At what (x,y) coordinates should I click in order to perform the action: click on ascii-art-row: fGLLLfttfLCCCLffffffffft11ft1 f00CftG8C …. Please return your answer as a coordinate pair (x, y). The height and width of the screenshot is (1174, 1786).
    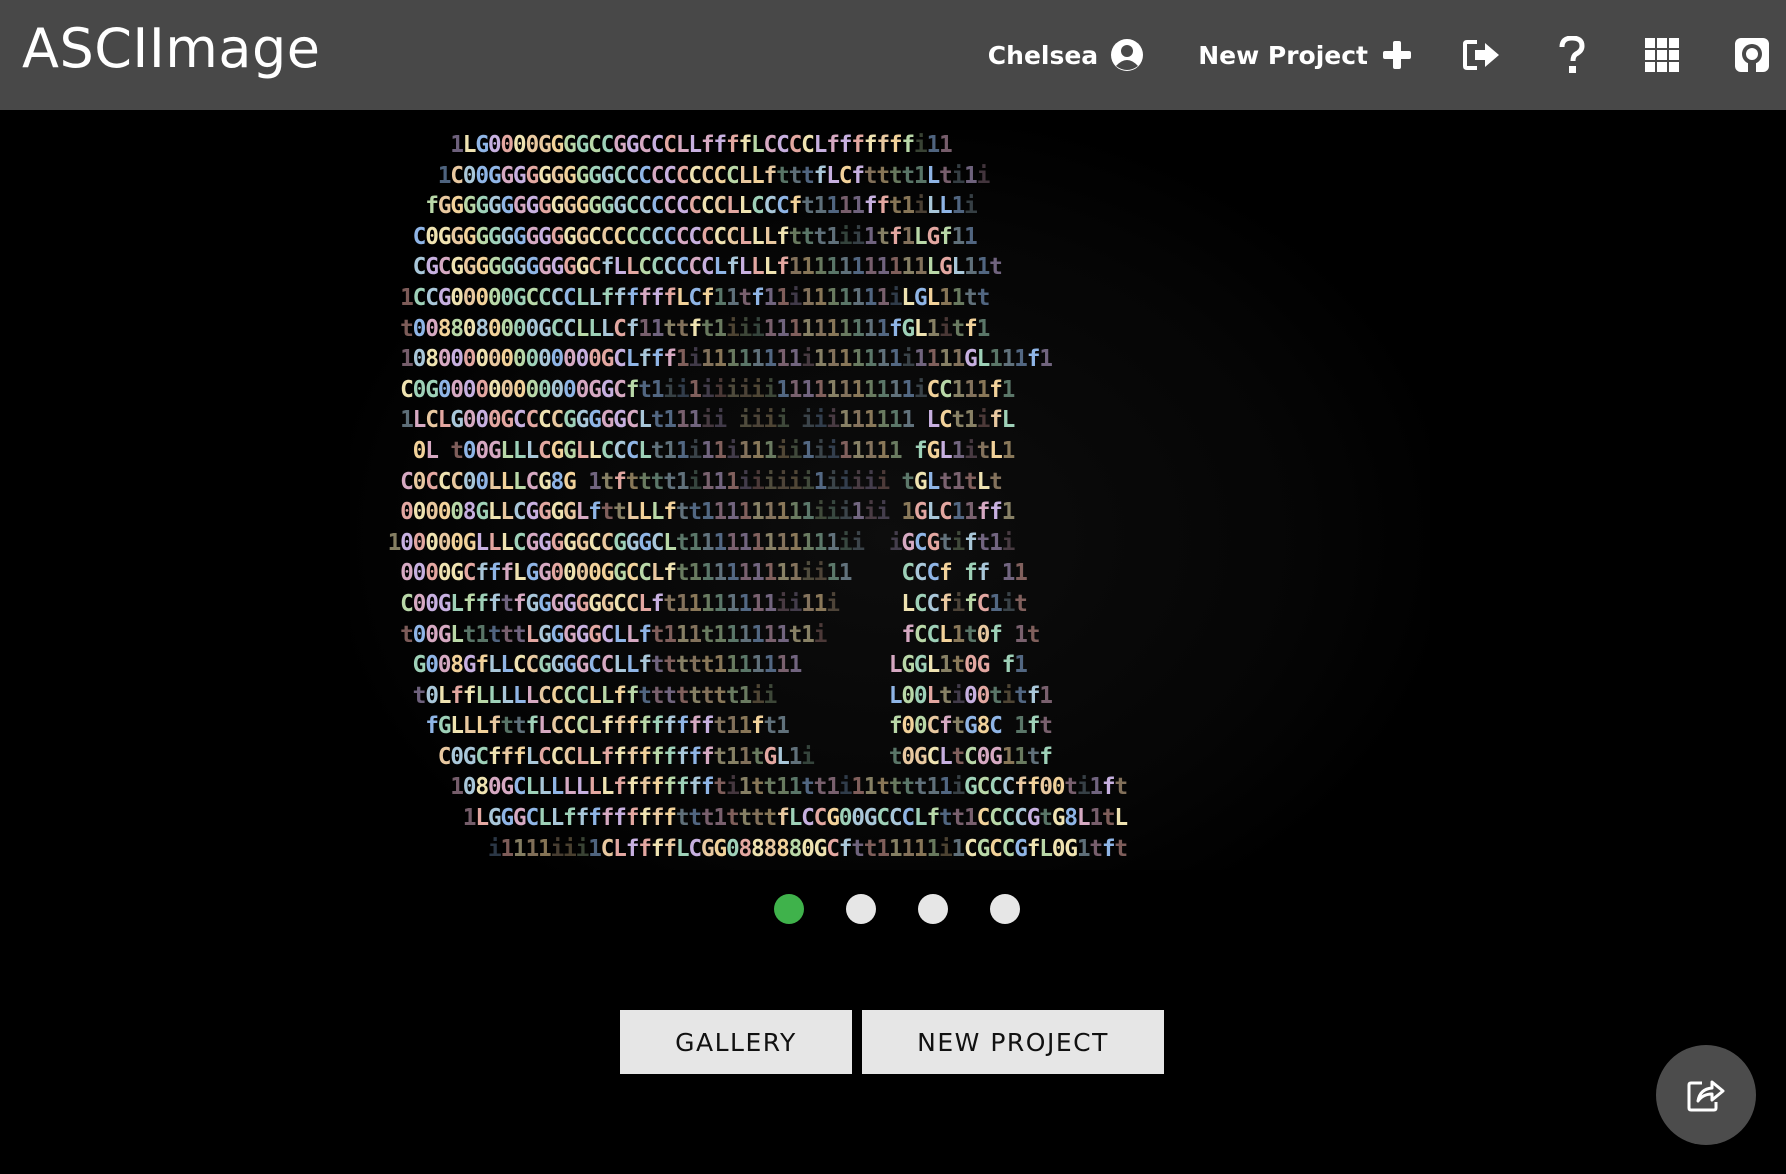
    Looking at the image, I should click on (739, 726).